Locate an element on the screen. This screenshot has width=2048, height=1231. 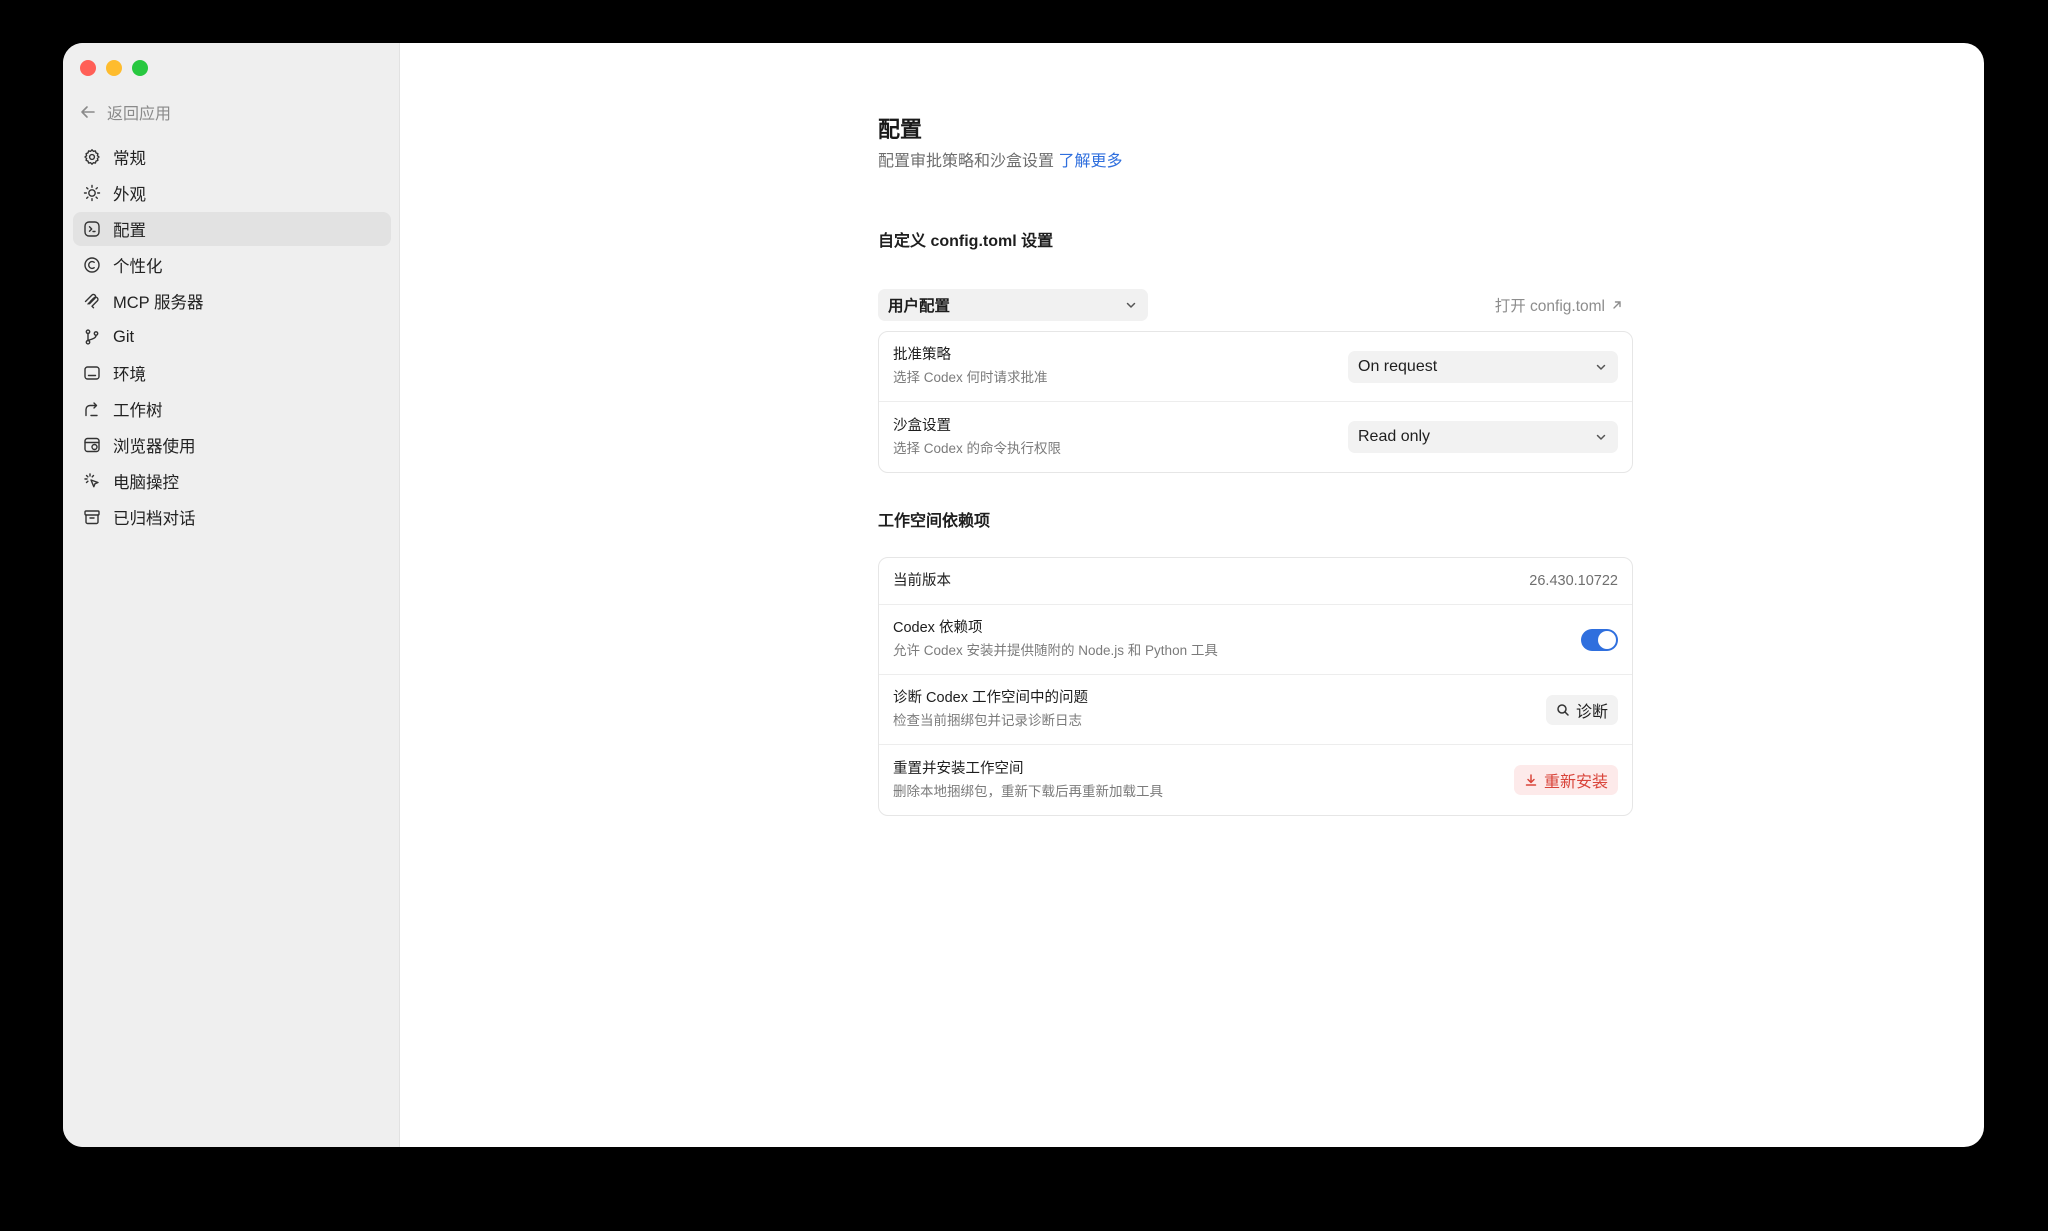
sandbox-select: Read only is located at coordinates (1483, 437).